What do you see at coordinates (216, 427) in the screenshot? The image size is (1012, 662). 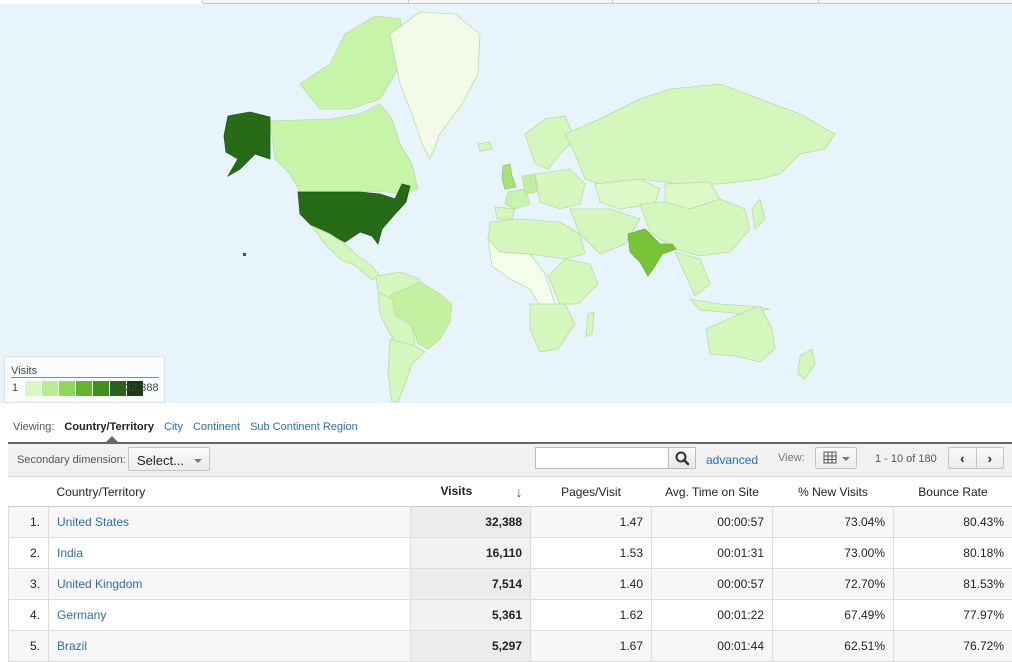 I see `viewing-option-continent: Continent` at bounding box center [216, 427].